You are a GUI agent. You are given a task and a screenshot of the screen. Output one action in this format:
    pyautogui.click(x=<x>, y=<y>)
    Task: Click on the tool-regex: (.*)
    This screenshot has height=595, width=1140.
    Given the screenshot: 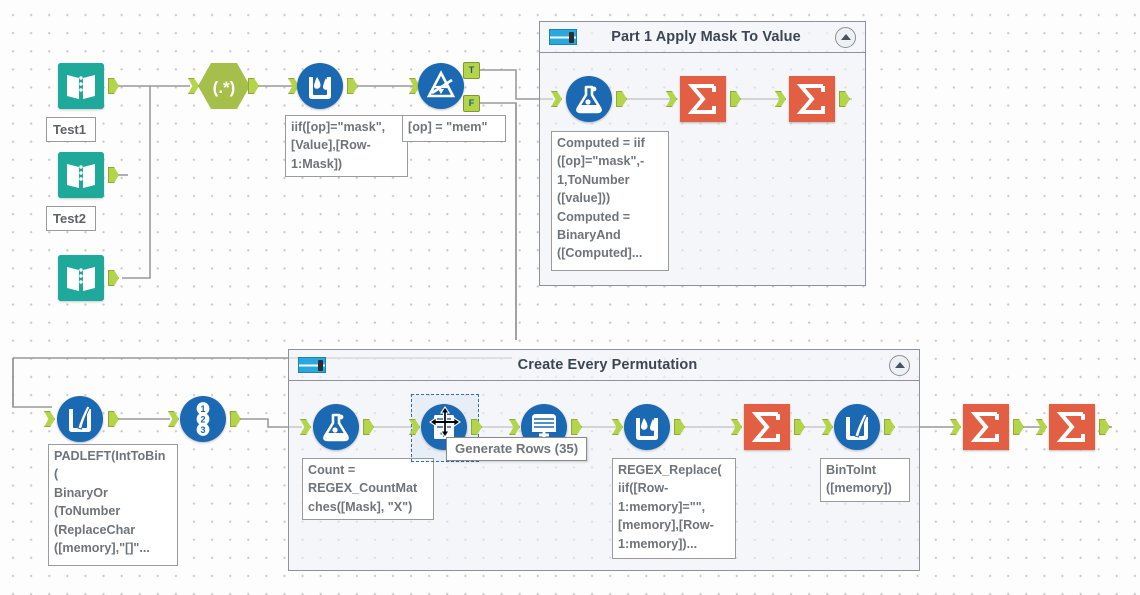 What is the action you would take?
    pyautogui.click(x=224, y=86)
    